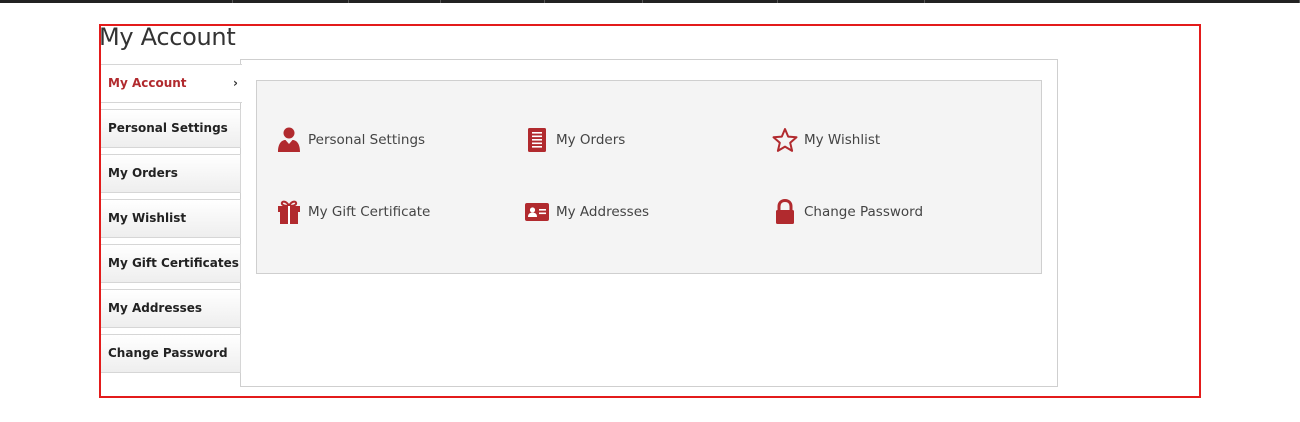 The image size is (1300, 422). I want to click on orders-document-icon, so click(537, 140).